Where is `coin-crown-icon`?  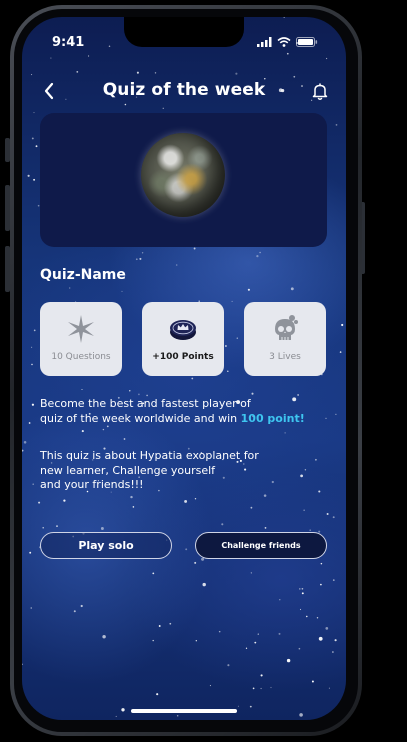 coin-crown-icon is located at coordinates (183, 330).